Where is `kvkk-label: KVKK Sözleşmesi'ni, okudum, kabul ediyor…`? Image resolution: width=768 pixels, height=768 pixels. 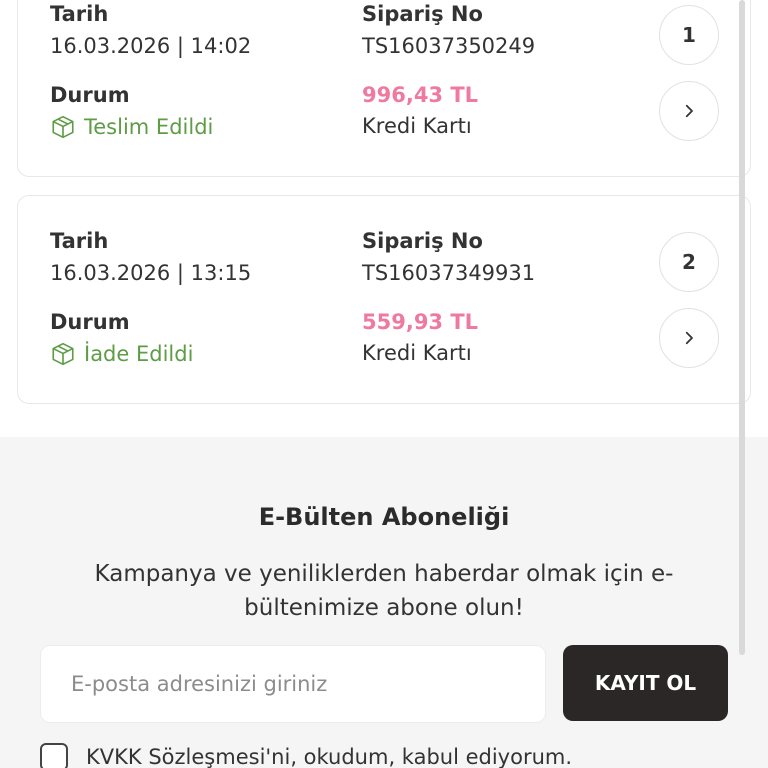
kvkk-label: KVKK Sözleşmesi'ni, okudum, kabul ediyor… is located at coordinates (329, 756).